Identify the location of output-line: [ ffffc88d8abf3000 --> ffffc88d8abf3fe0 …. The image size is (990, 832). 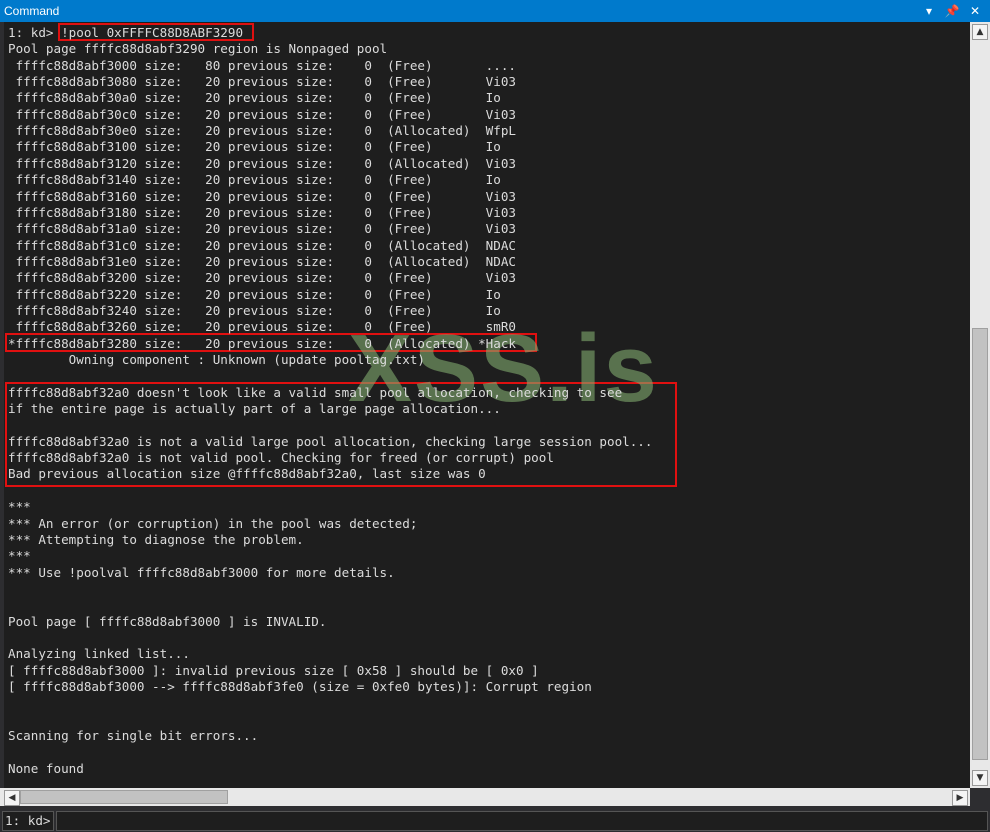
(300, 686).